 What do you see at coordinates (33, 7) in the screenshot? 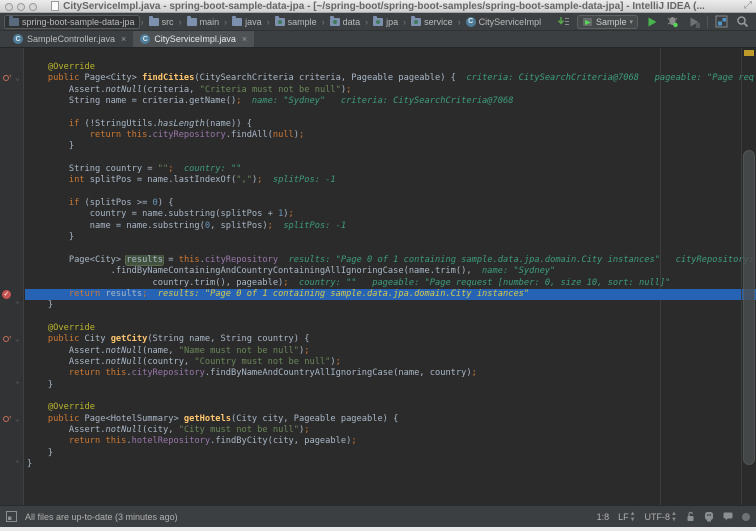
I see `zoom-window-button` at bounding box center [33, 7].